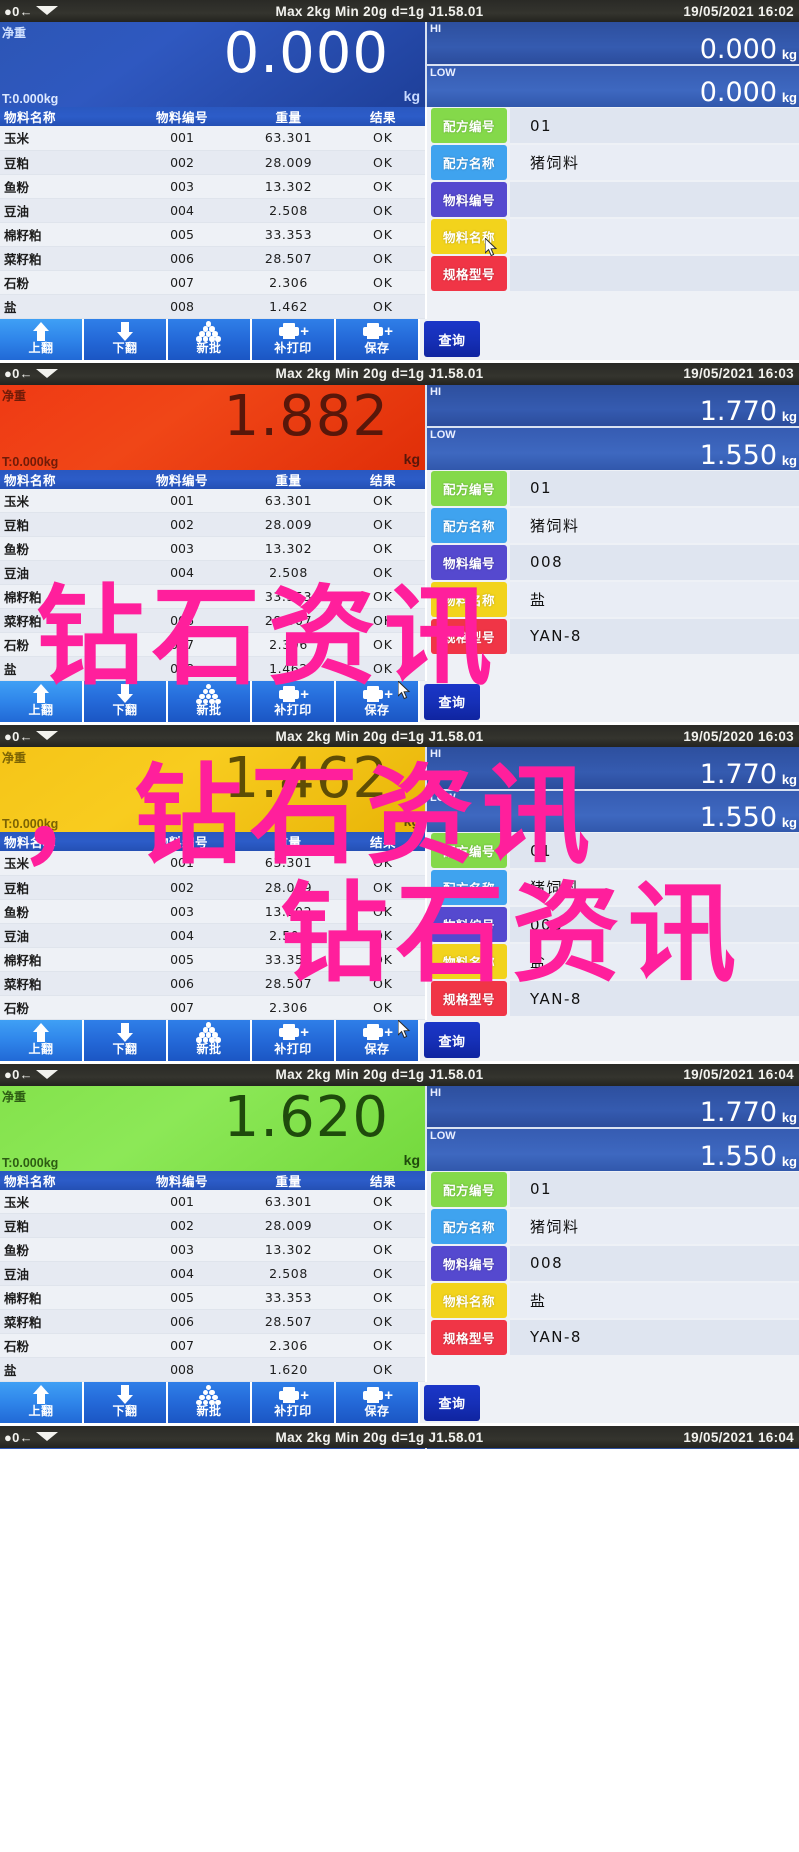  Describe the element at coordinates (443, 435) in the screenshot. I see `low-limit-label: LOW` at that location.